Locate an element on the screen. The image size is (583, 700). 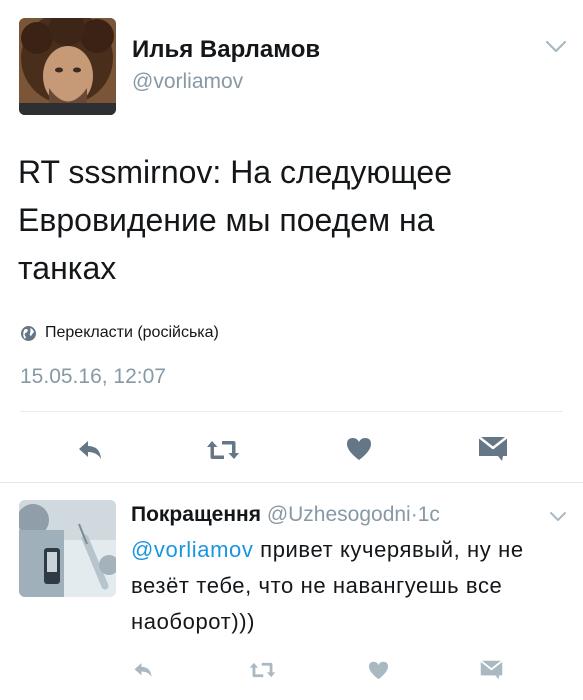
reply-author-handle: @Uzhesogodni is located at coordinates (339, 514).